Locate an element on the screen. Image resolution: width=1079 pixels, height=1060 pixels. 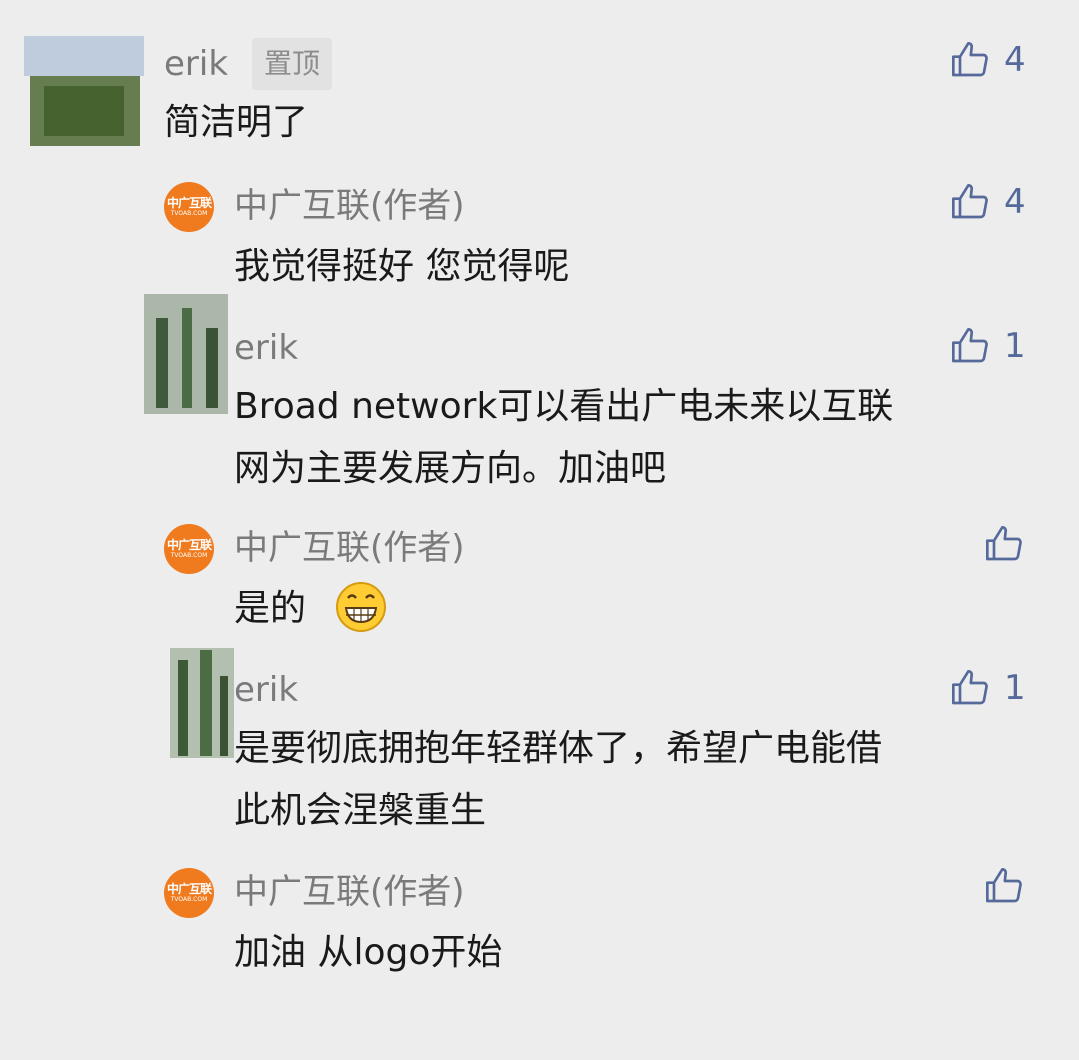
reply-text: 我觉得挺好 您觉得呢 is located at coordinates (402, 266).